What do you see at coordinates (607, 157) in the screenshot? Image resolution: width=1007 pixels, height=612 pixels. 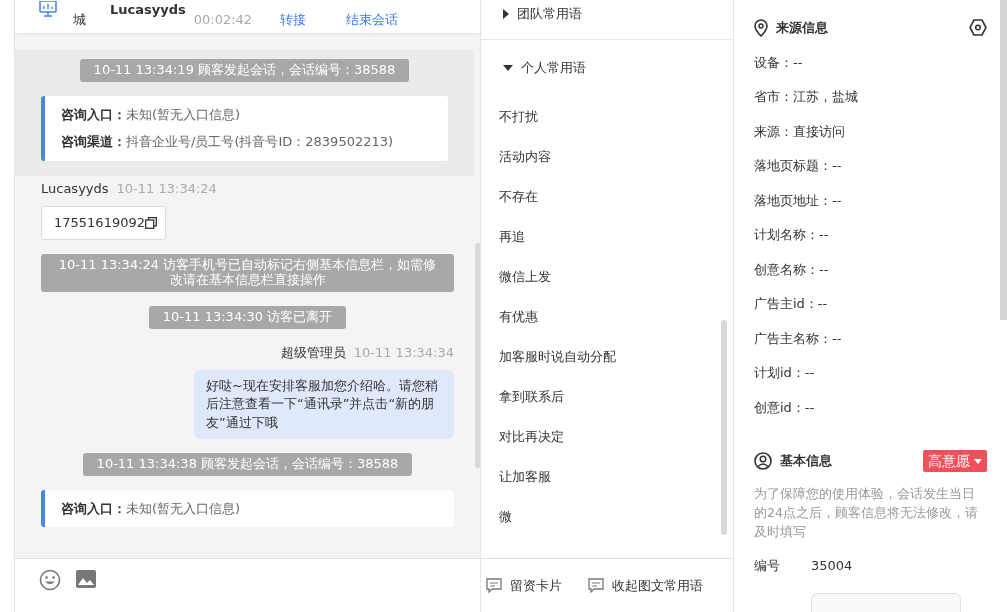 I see `phrase-item: 活动内容` at bounding box center [607, 157].